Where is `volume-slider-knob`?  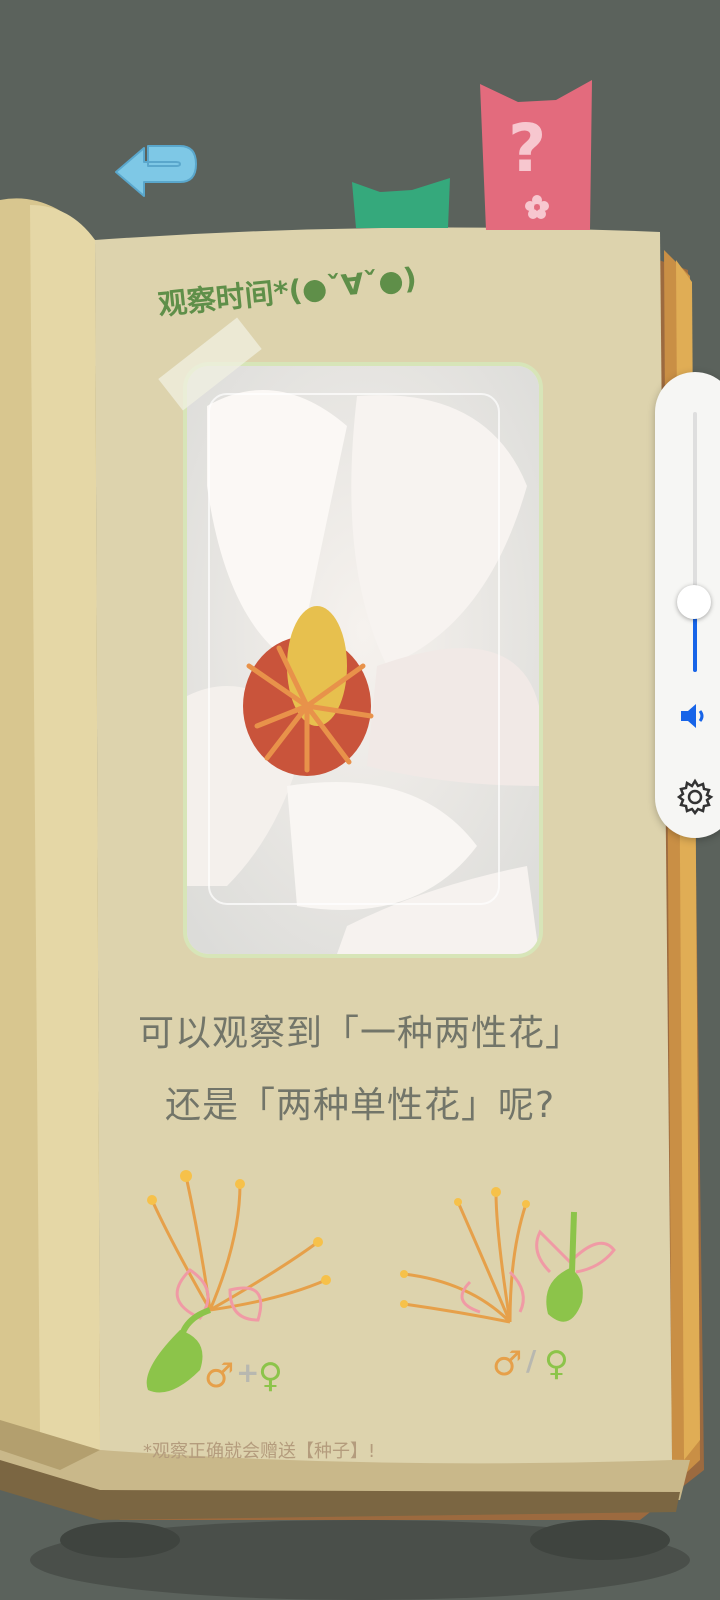
volume-slider-knob is located at coordinates (694, 602).